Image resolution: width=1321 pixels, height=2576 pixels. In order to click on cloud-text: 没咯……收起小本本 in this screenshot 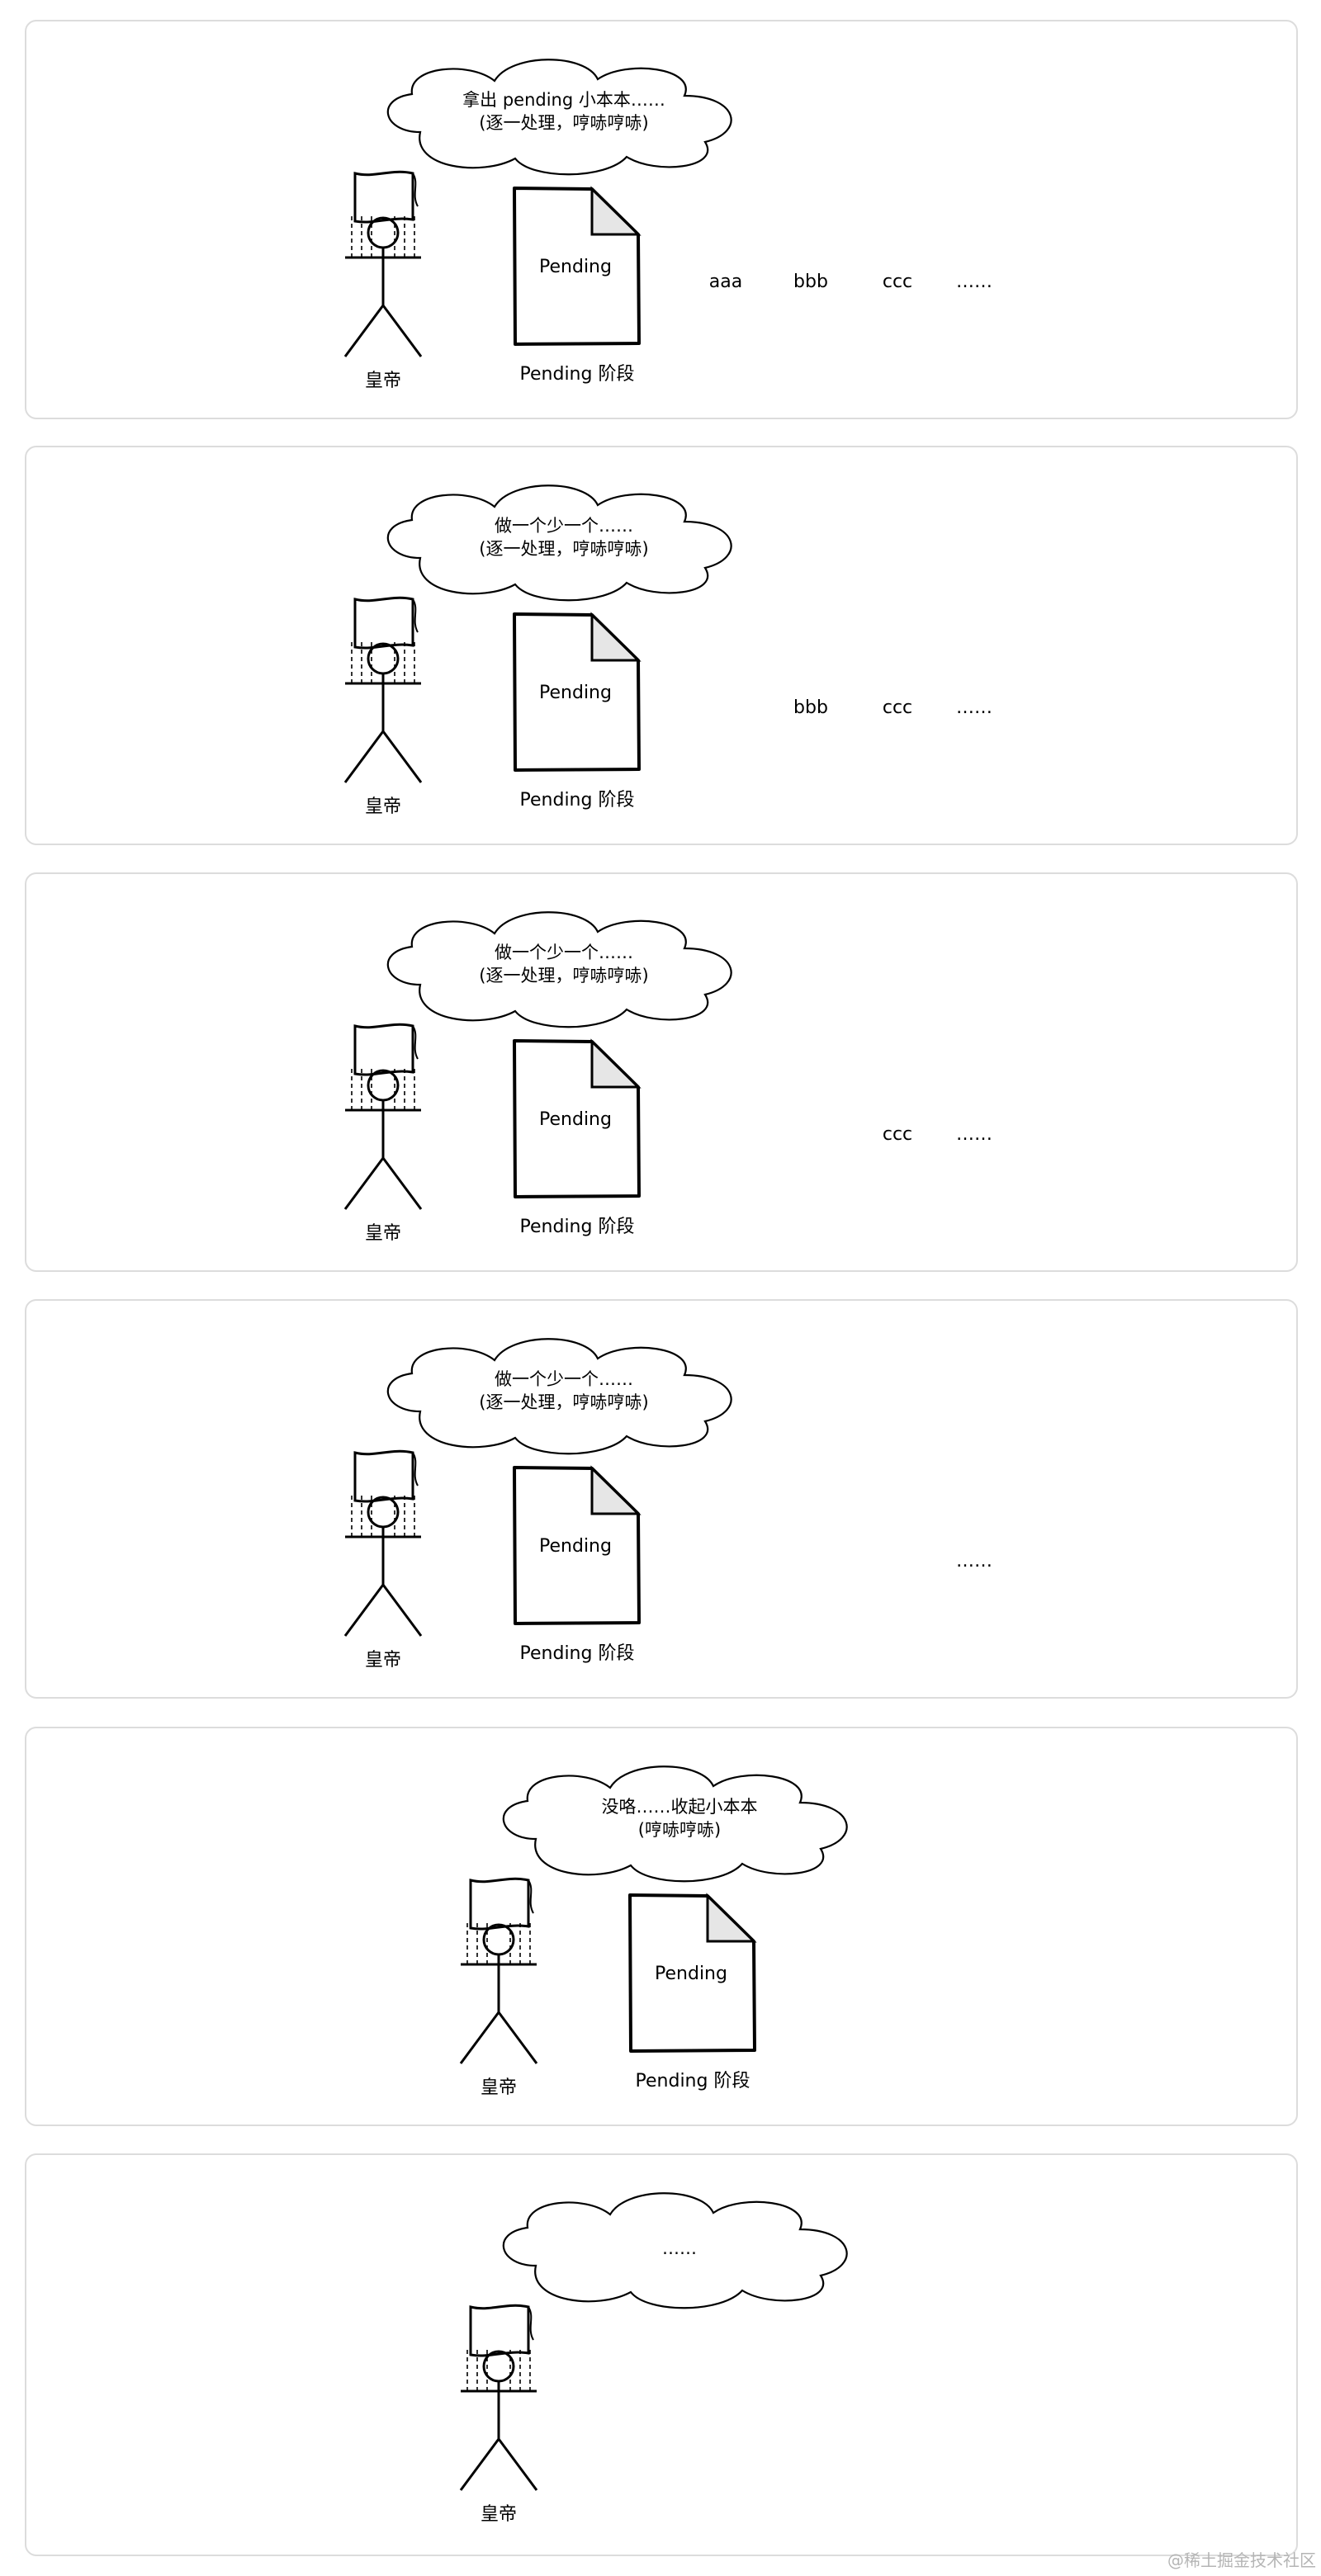, I will do `click(680, 1807)`.